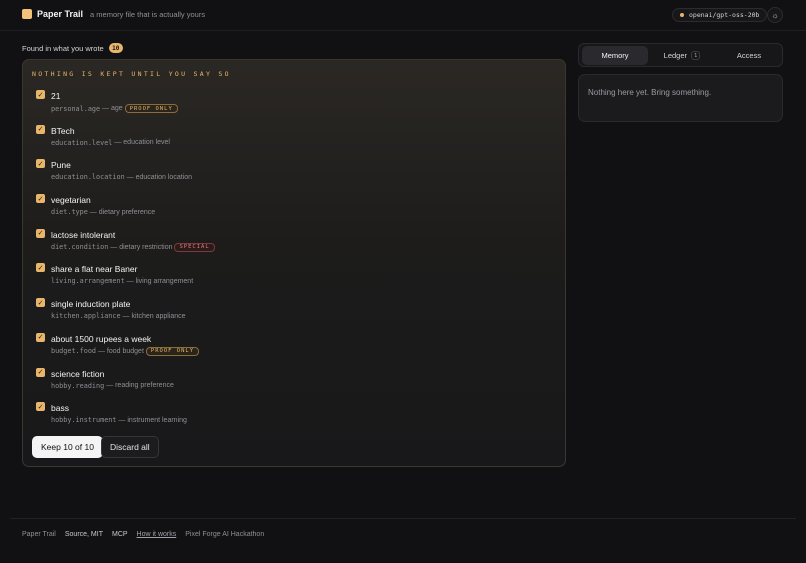 The image size is (806, 563). Describe the element at coordinates (67, 447) in the screenshot. I see `keep-button: Keep 10 of 10` at that location.